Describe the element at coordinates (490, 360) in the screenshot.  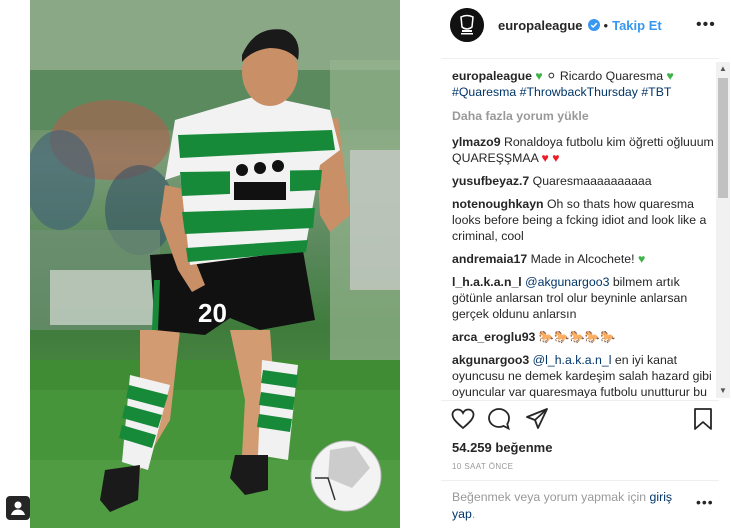
I see `comment-username: akgunargoo3` at that location.